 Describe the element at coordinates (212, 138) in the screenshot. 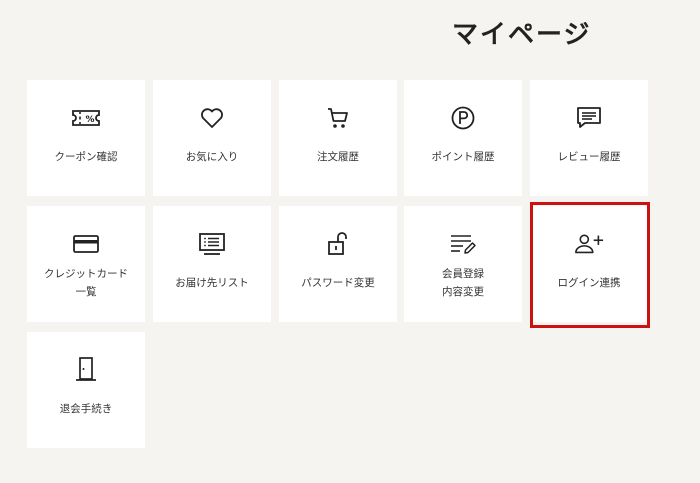

I see `menu-tile-favorites: お気に入り` at that location.